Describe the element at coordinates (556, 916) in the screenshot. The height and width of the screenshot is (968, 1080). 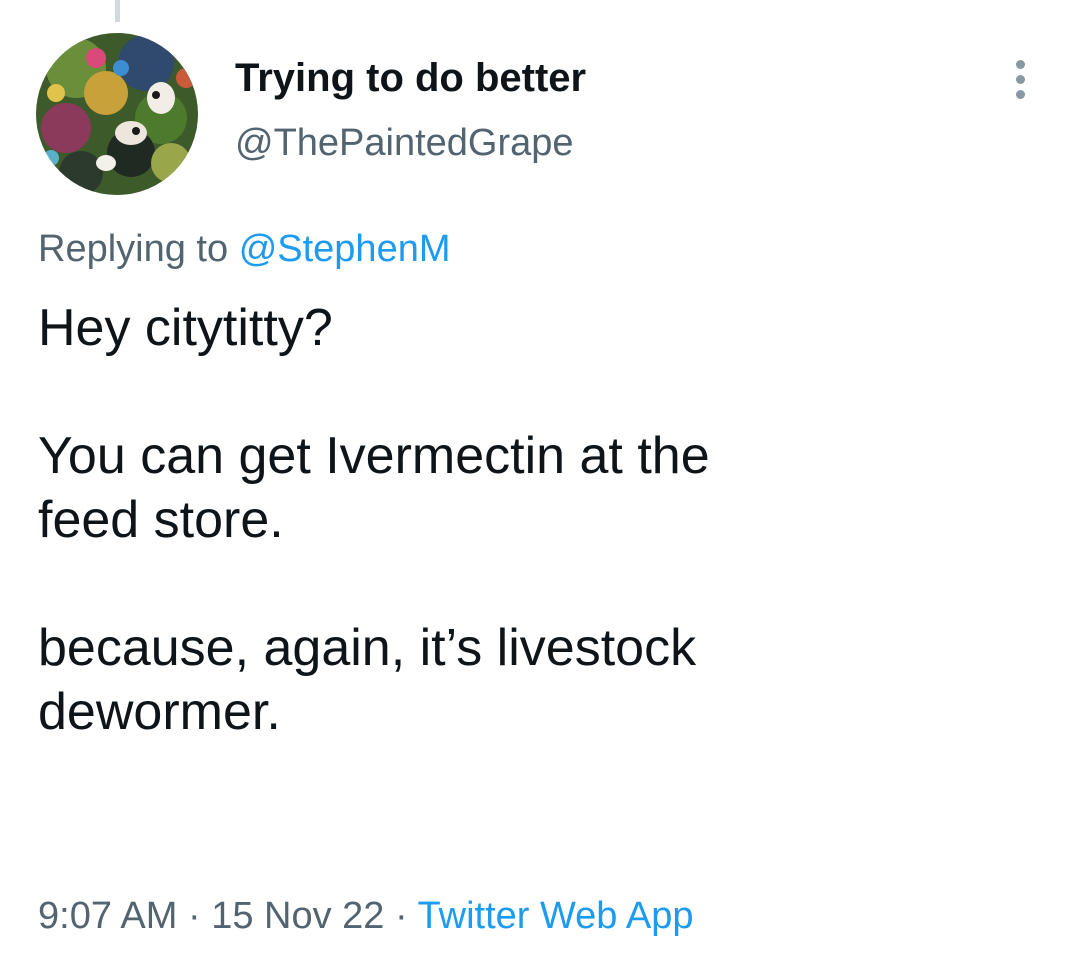
I see `tweet-source-link: Twitter Web App` at that location.